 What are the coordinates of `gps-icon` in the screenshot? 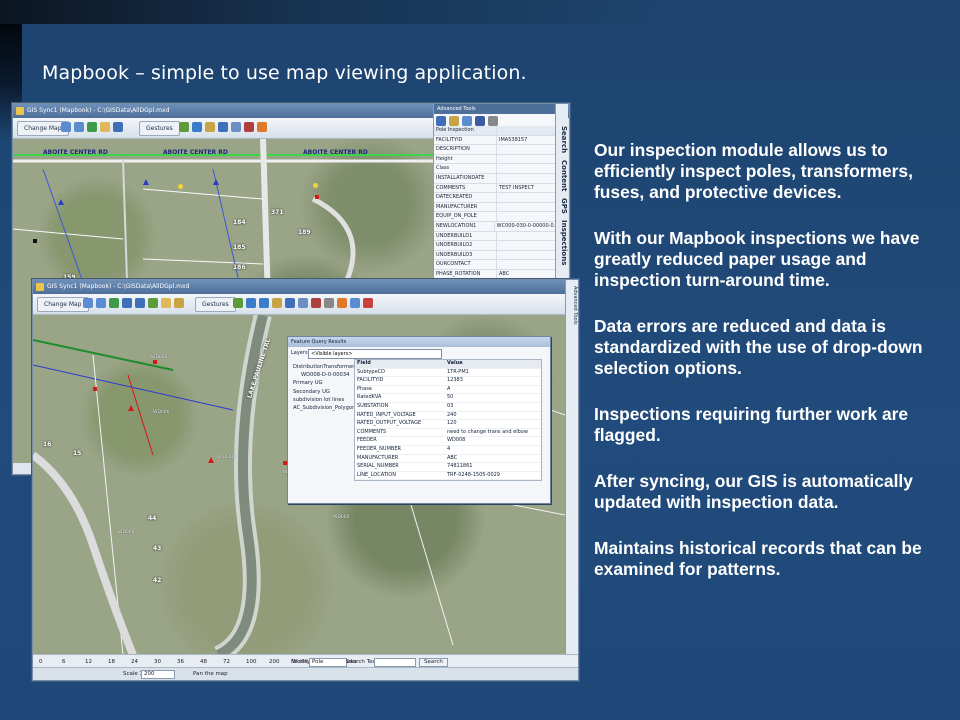 It's located at (290, 303).